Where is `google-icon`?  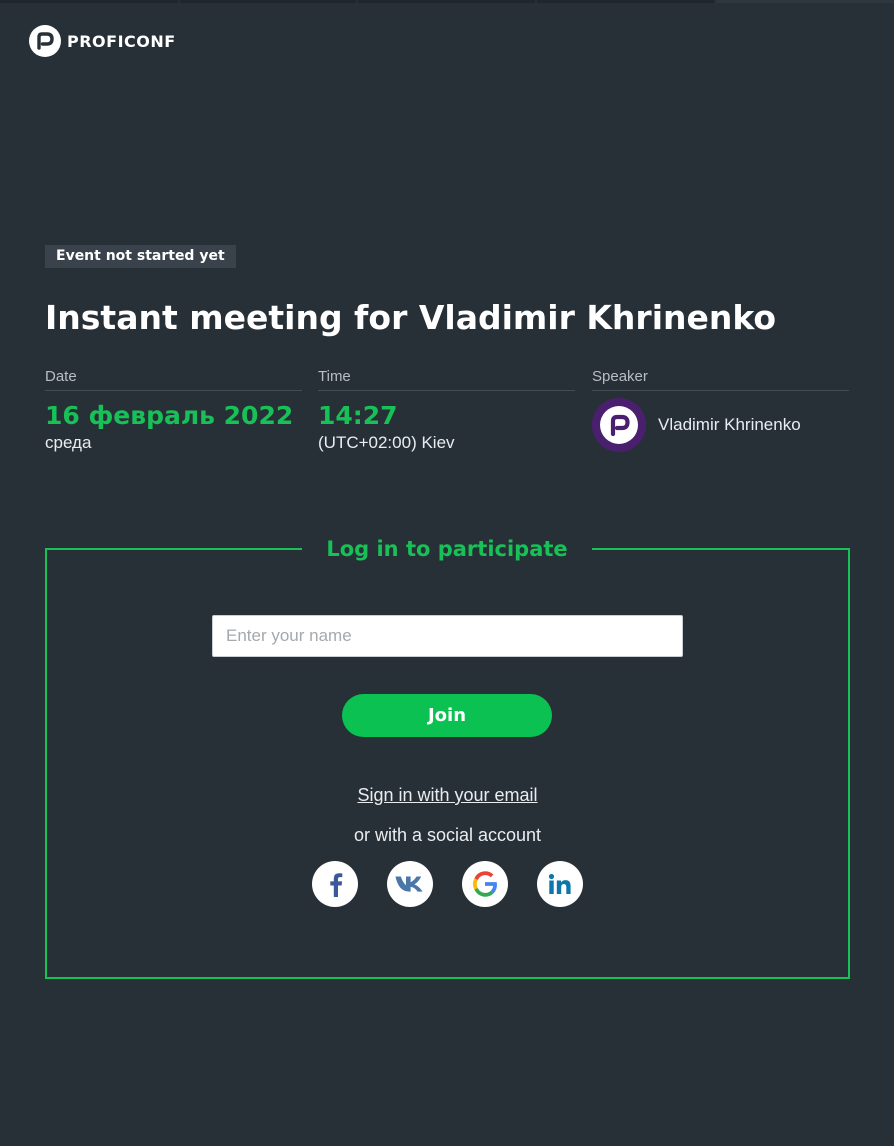
google-icon is located at coordinates (484, 884).